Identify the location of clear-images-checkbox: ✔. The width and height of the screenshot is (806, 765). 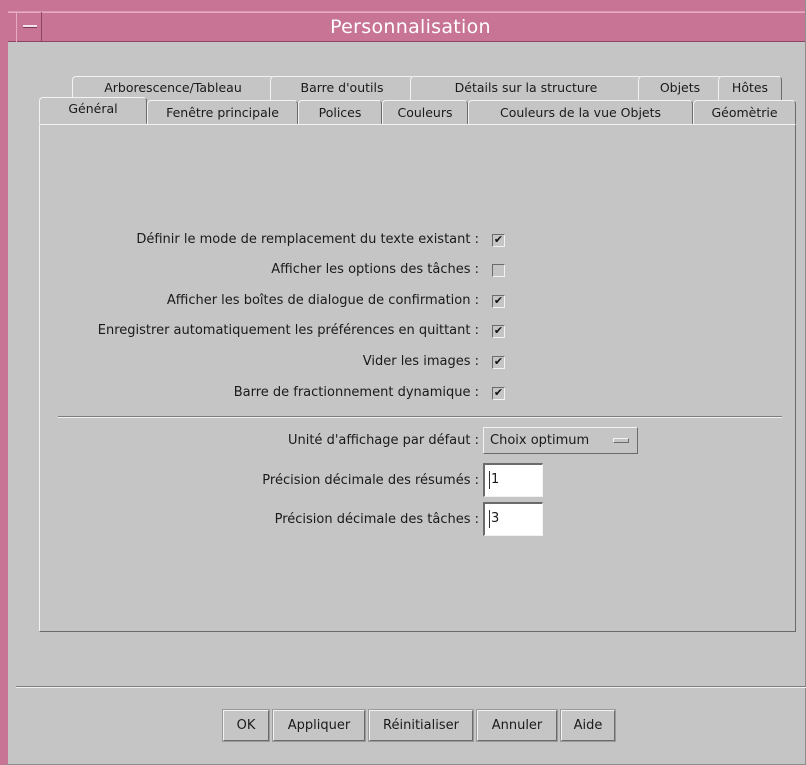
(498, 362).